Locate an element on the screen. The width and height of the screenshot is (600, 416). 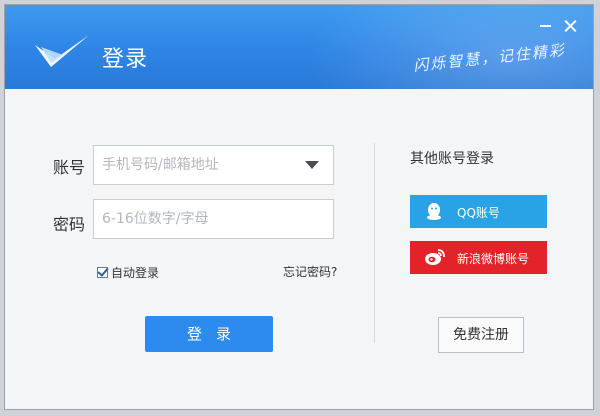
auto-login-label: 自动登录 is located at coordinates (135, 272).